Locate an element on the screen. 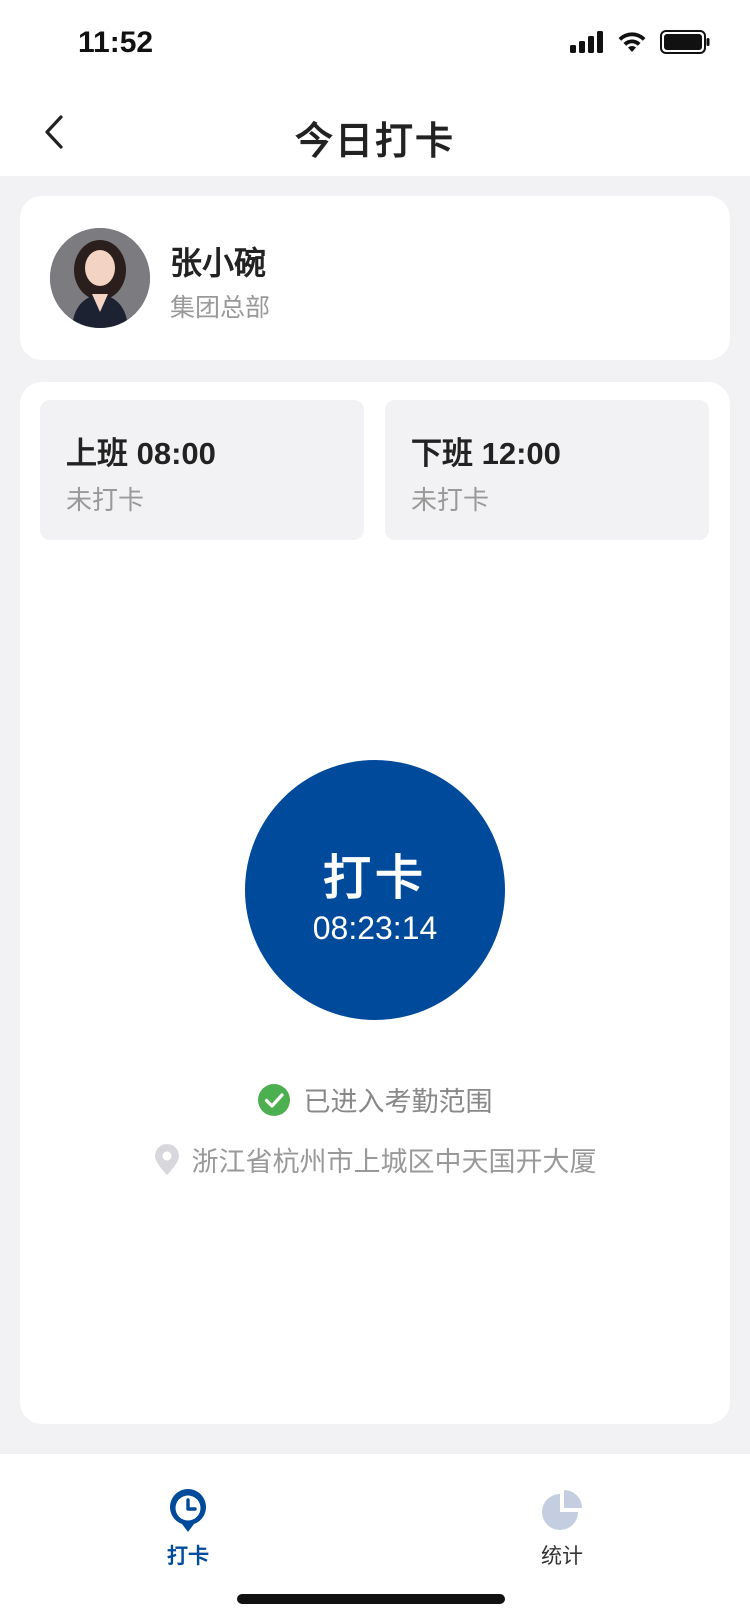  wifi-icon is located at coordinates (632, 42).